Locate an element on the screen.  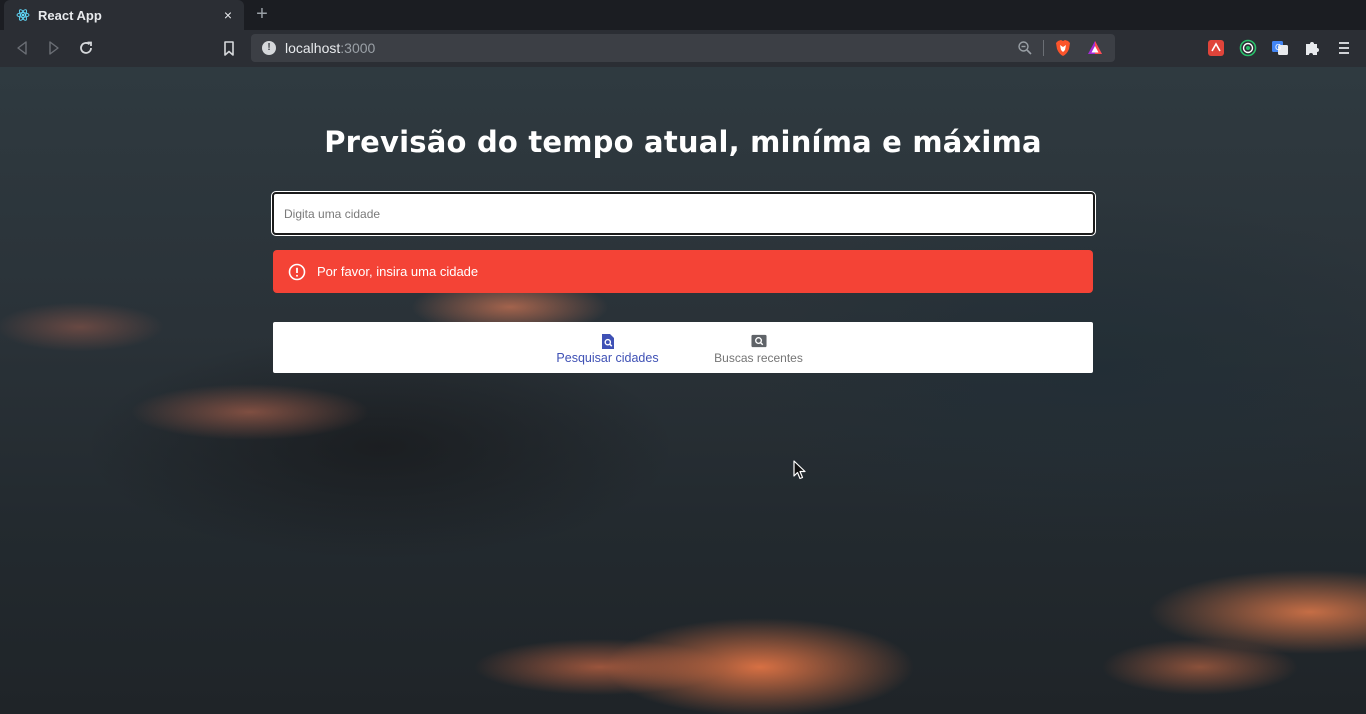
browser-toolbar: ! localhost:3000 G is located at coordinates (683, 48).